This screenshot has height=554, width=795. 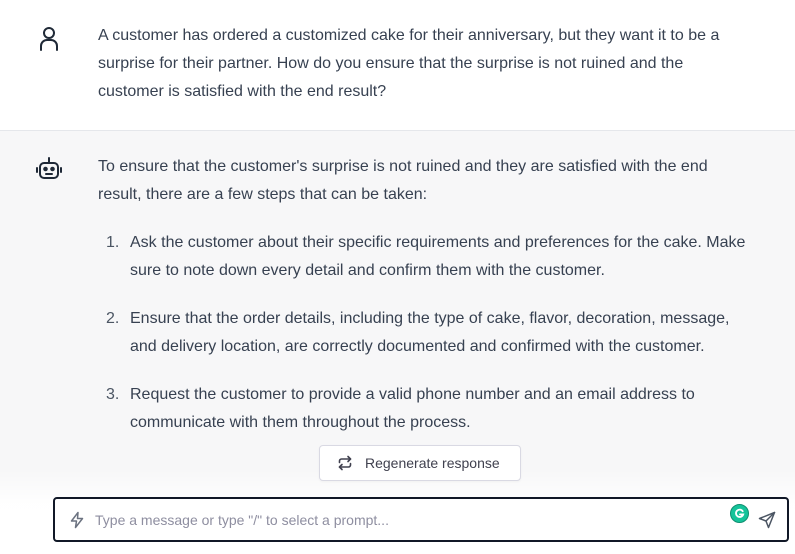 I want to click on message-composer, so click(x=421, y=519).